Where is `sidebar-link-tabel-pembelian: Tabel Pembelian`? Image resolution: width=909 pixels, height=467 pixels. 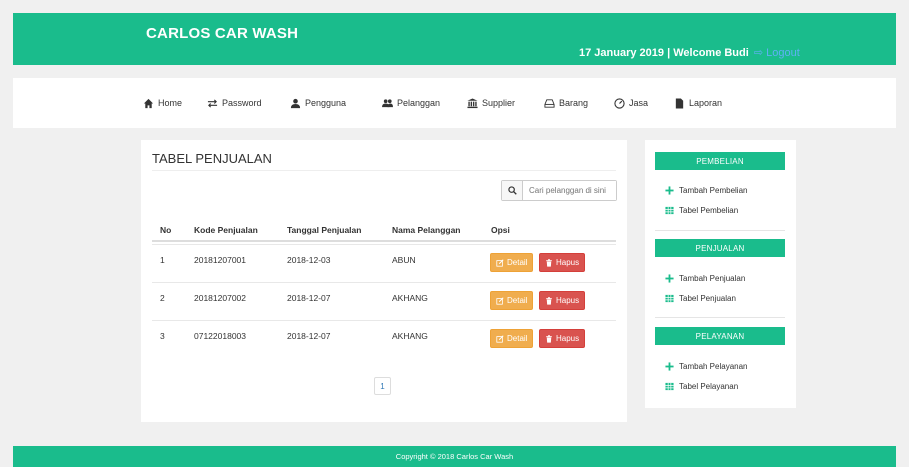
sidebar-link-tabel-pembelian: Tabel Pembelian is located at coordinates (701, 210).